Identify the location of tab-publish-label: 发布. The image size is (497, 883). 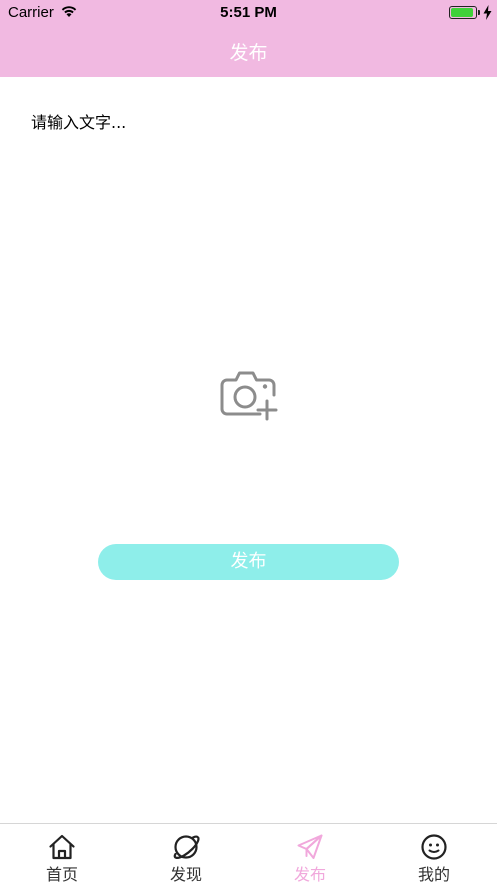
(309, 874).